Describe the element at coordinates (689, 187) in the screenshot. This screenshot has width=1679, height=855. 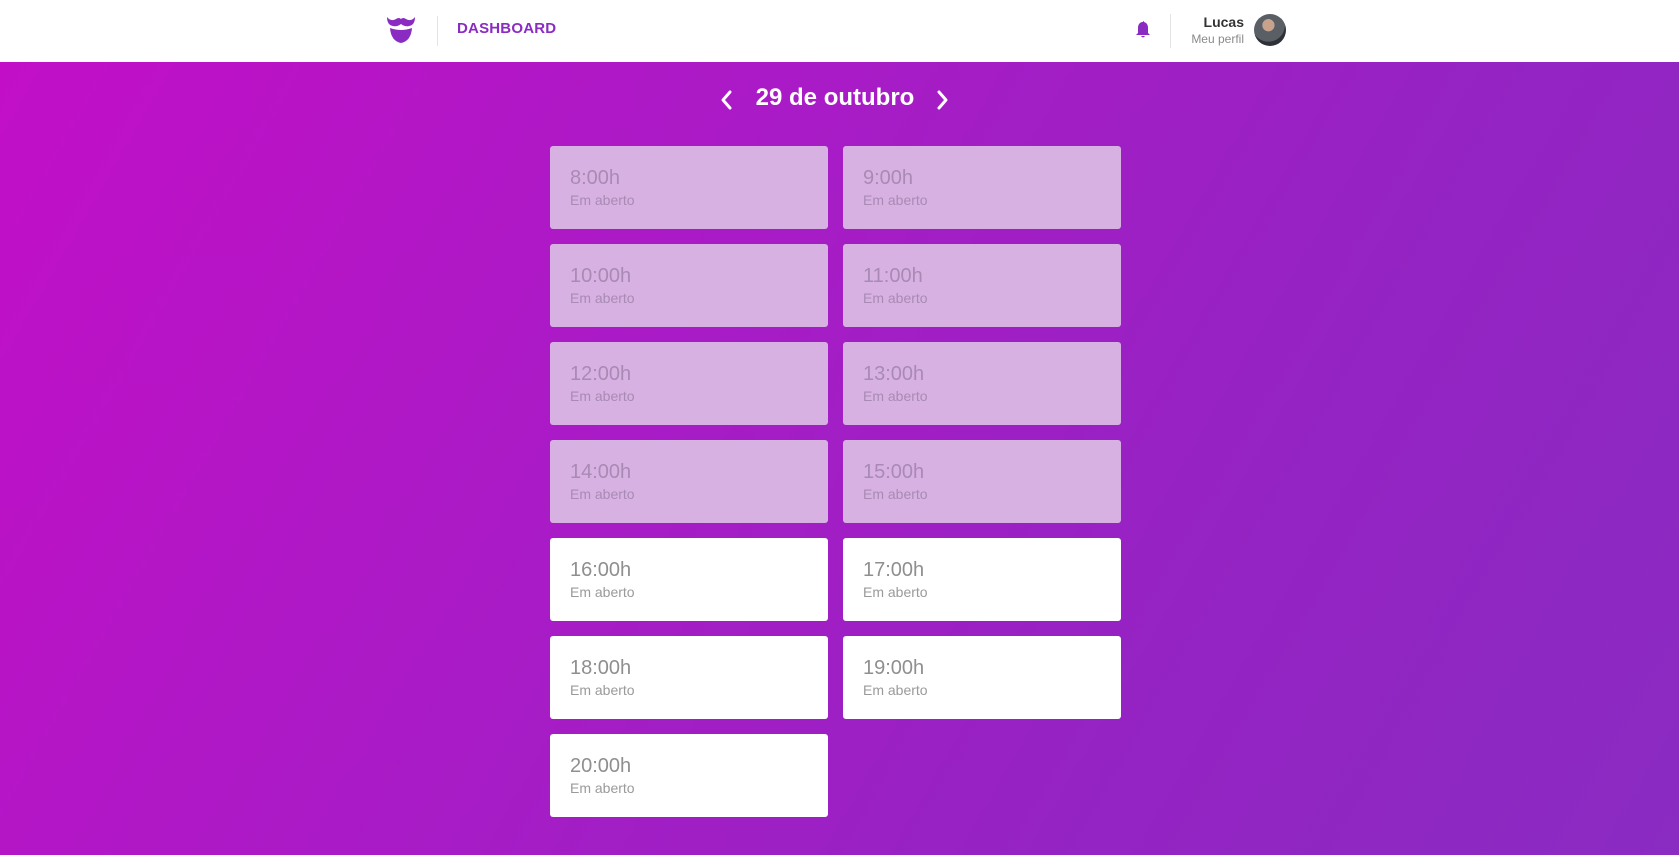
I see `time-slot-card: 8:00h Em aberto` at that location.